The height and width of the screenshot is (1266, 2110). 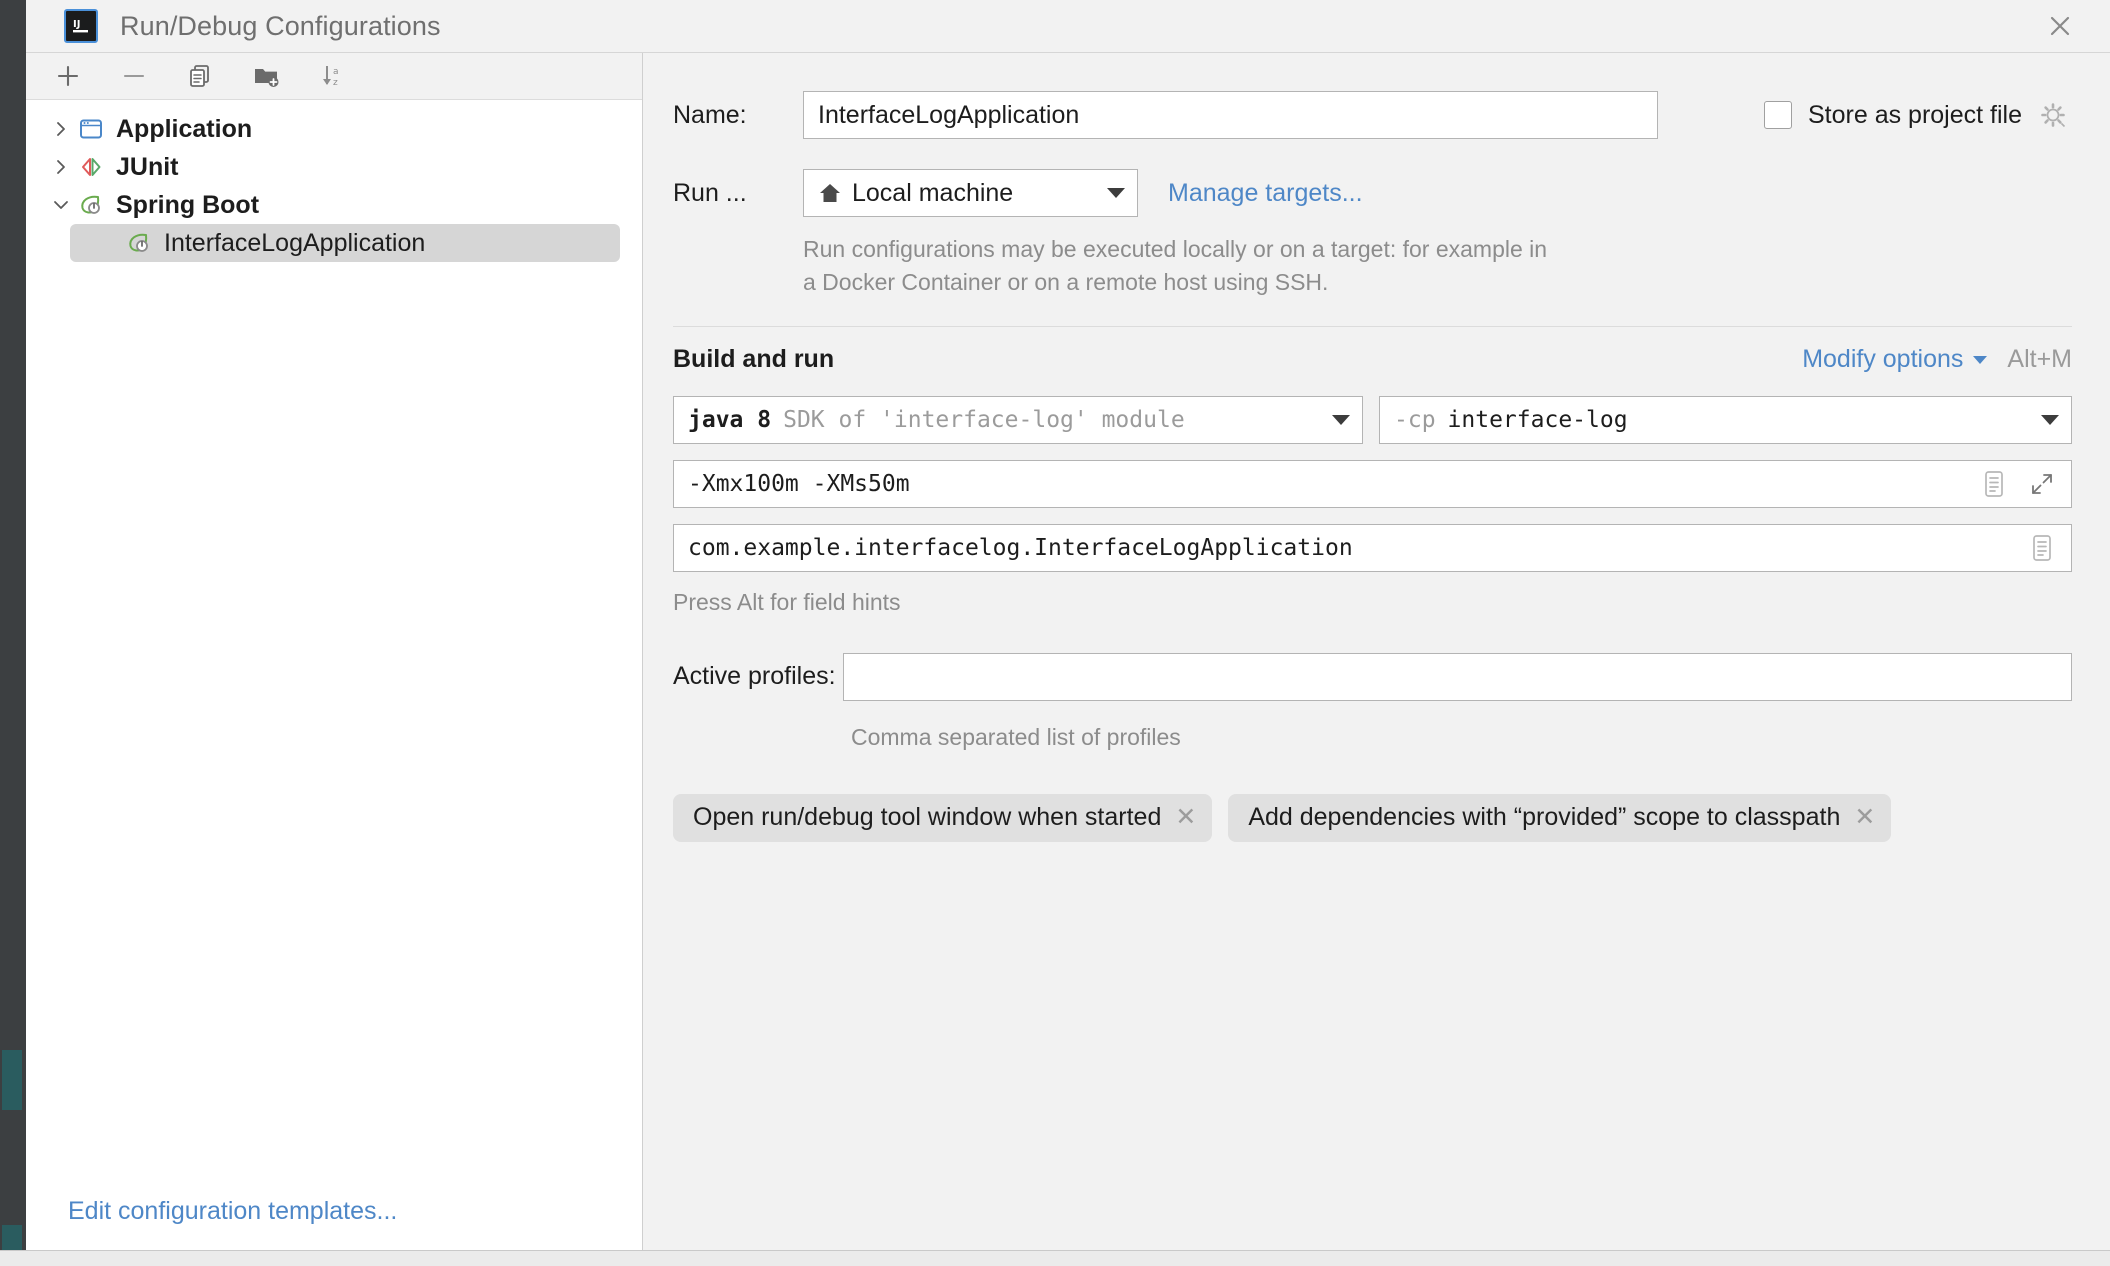 I want to click on store-as-project-file-label: Store as project file, so click(x=1915, y=114).